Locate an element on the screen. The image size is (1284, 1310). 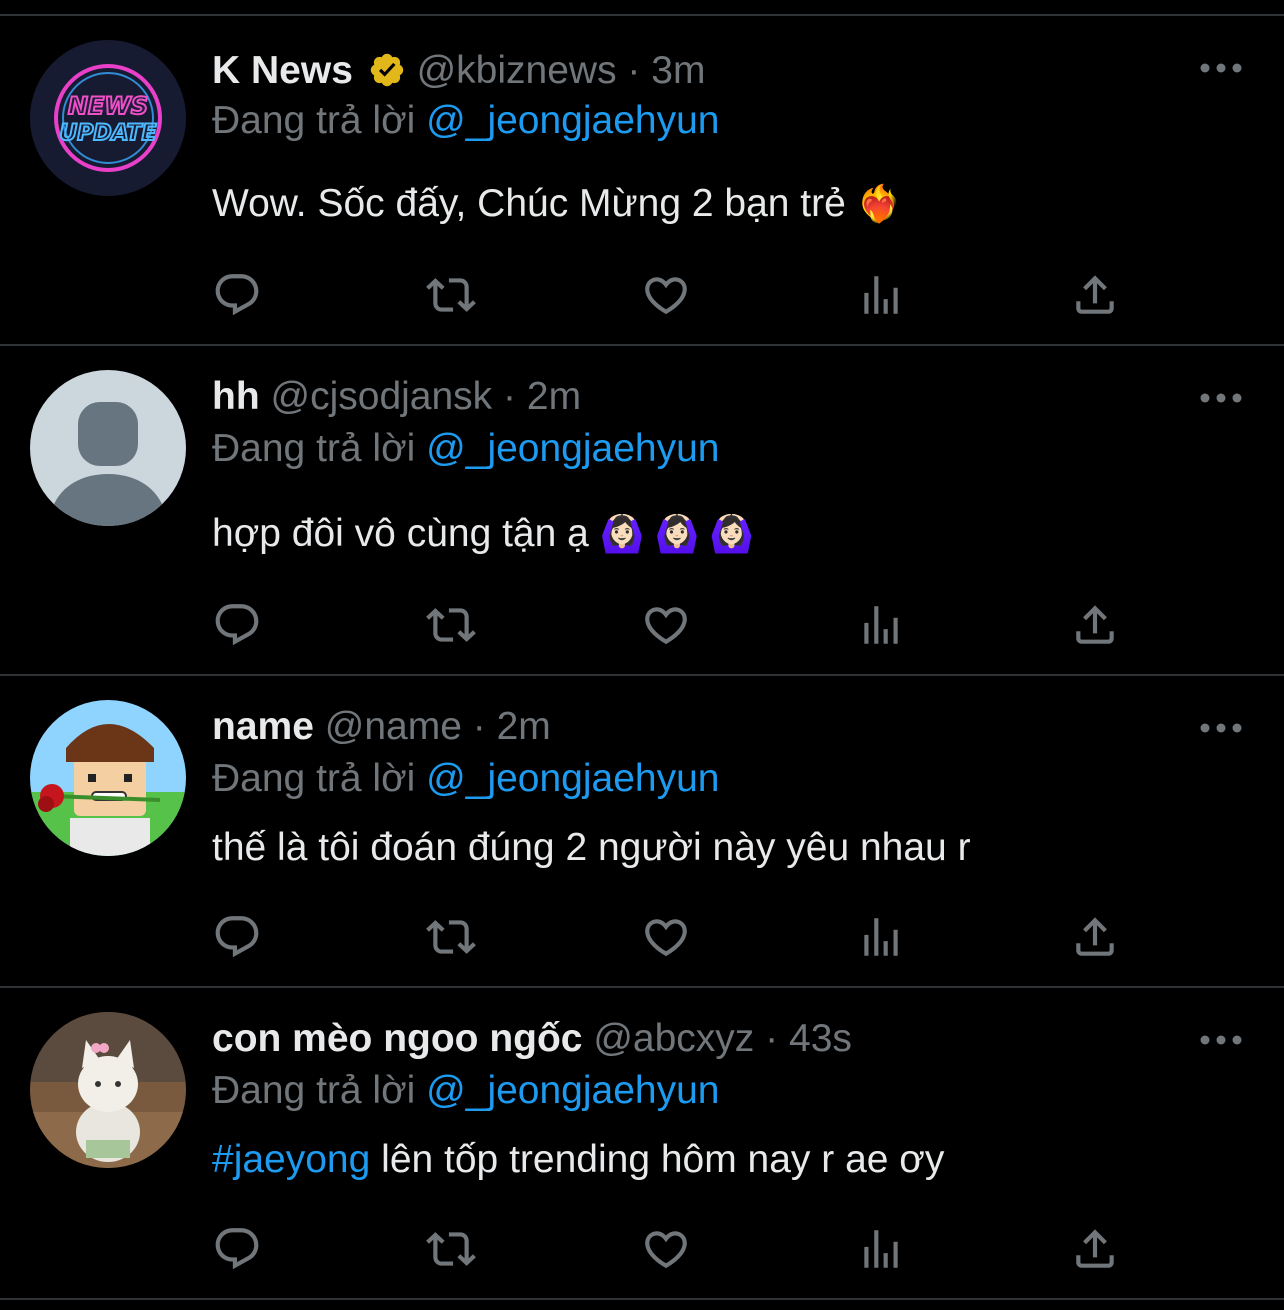
avatar: NEWS UPDATE is located at coordinates (108, 118).